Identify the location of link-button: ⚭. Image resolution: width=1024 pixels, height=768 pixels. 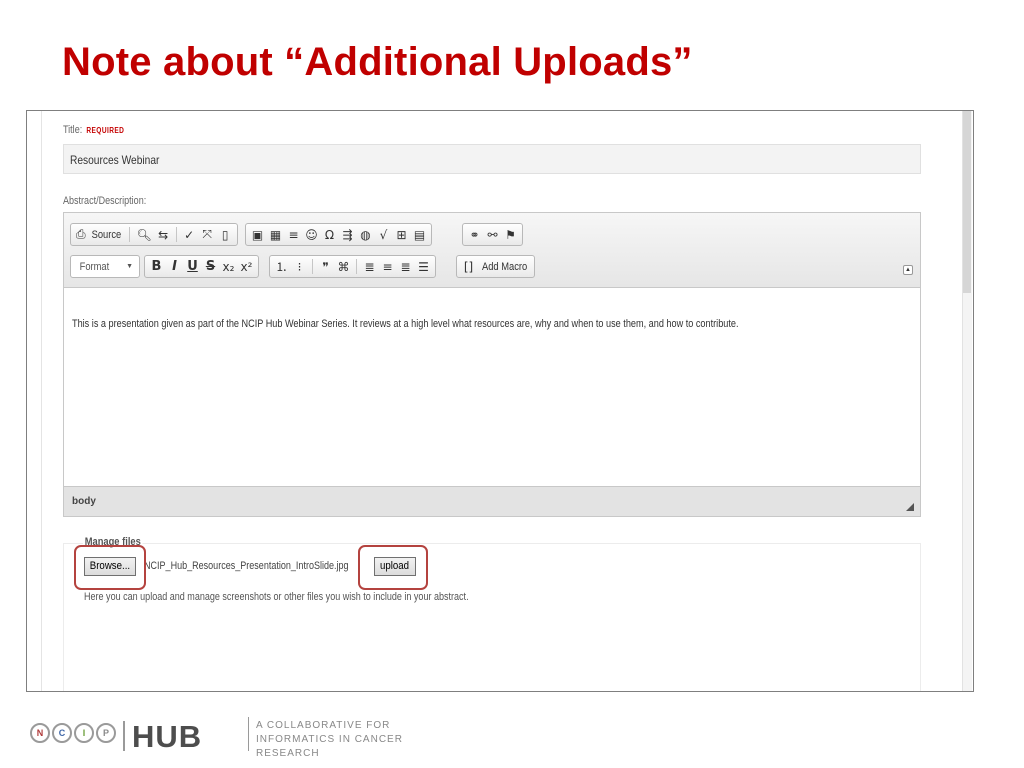
(474, 234).